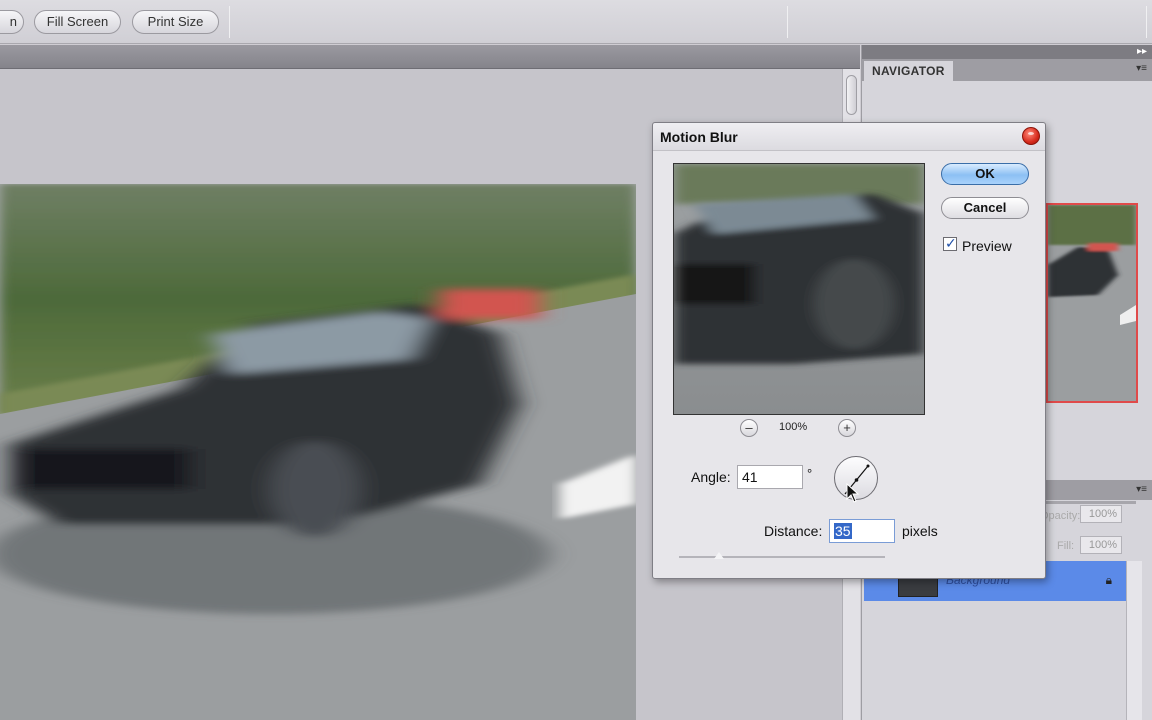 The image size is (1152, 720). What do you see at coordinates (711, 477) in the screenshot?
I see `angle-label: Angle:` at bounding box center [711, 477].